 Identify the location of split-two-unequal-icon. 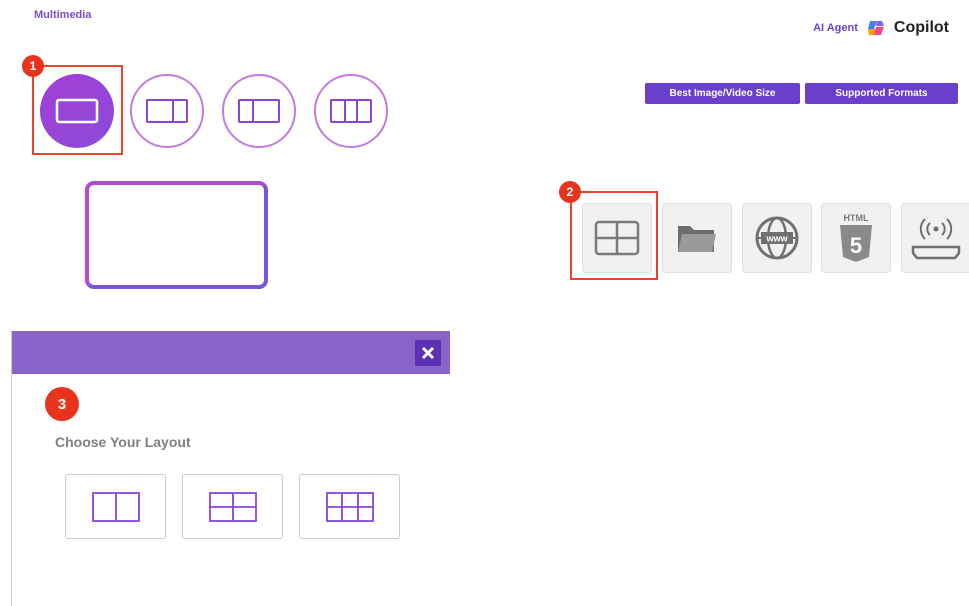
(167, 111).